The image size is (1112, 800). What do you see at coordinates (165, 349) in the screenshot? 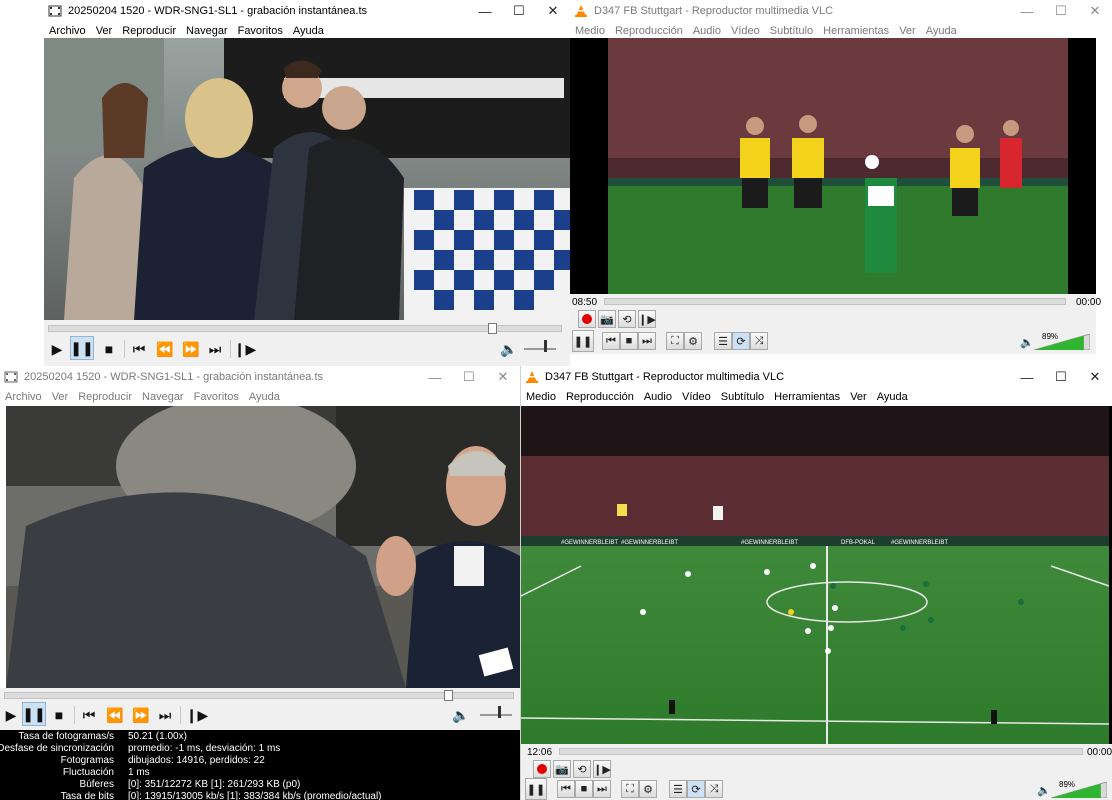
I see `rewind-button: ⏪` at bounding box center [165, 349].